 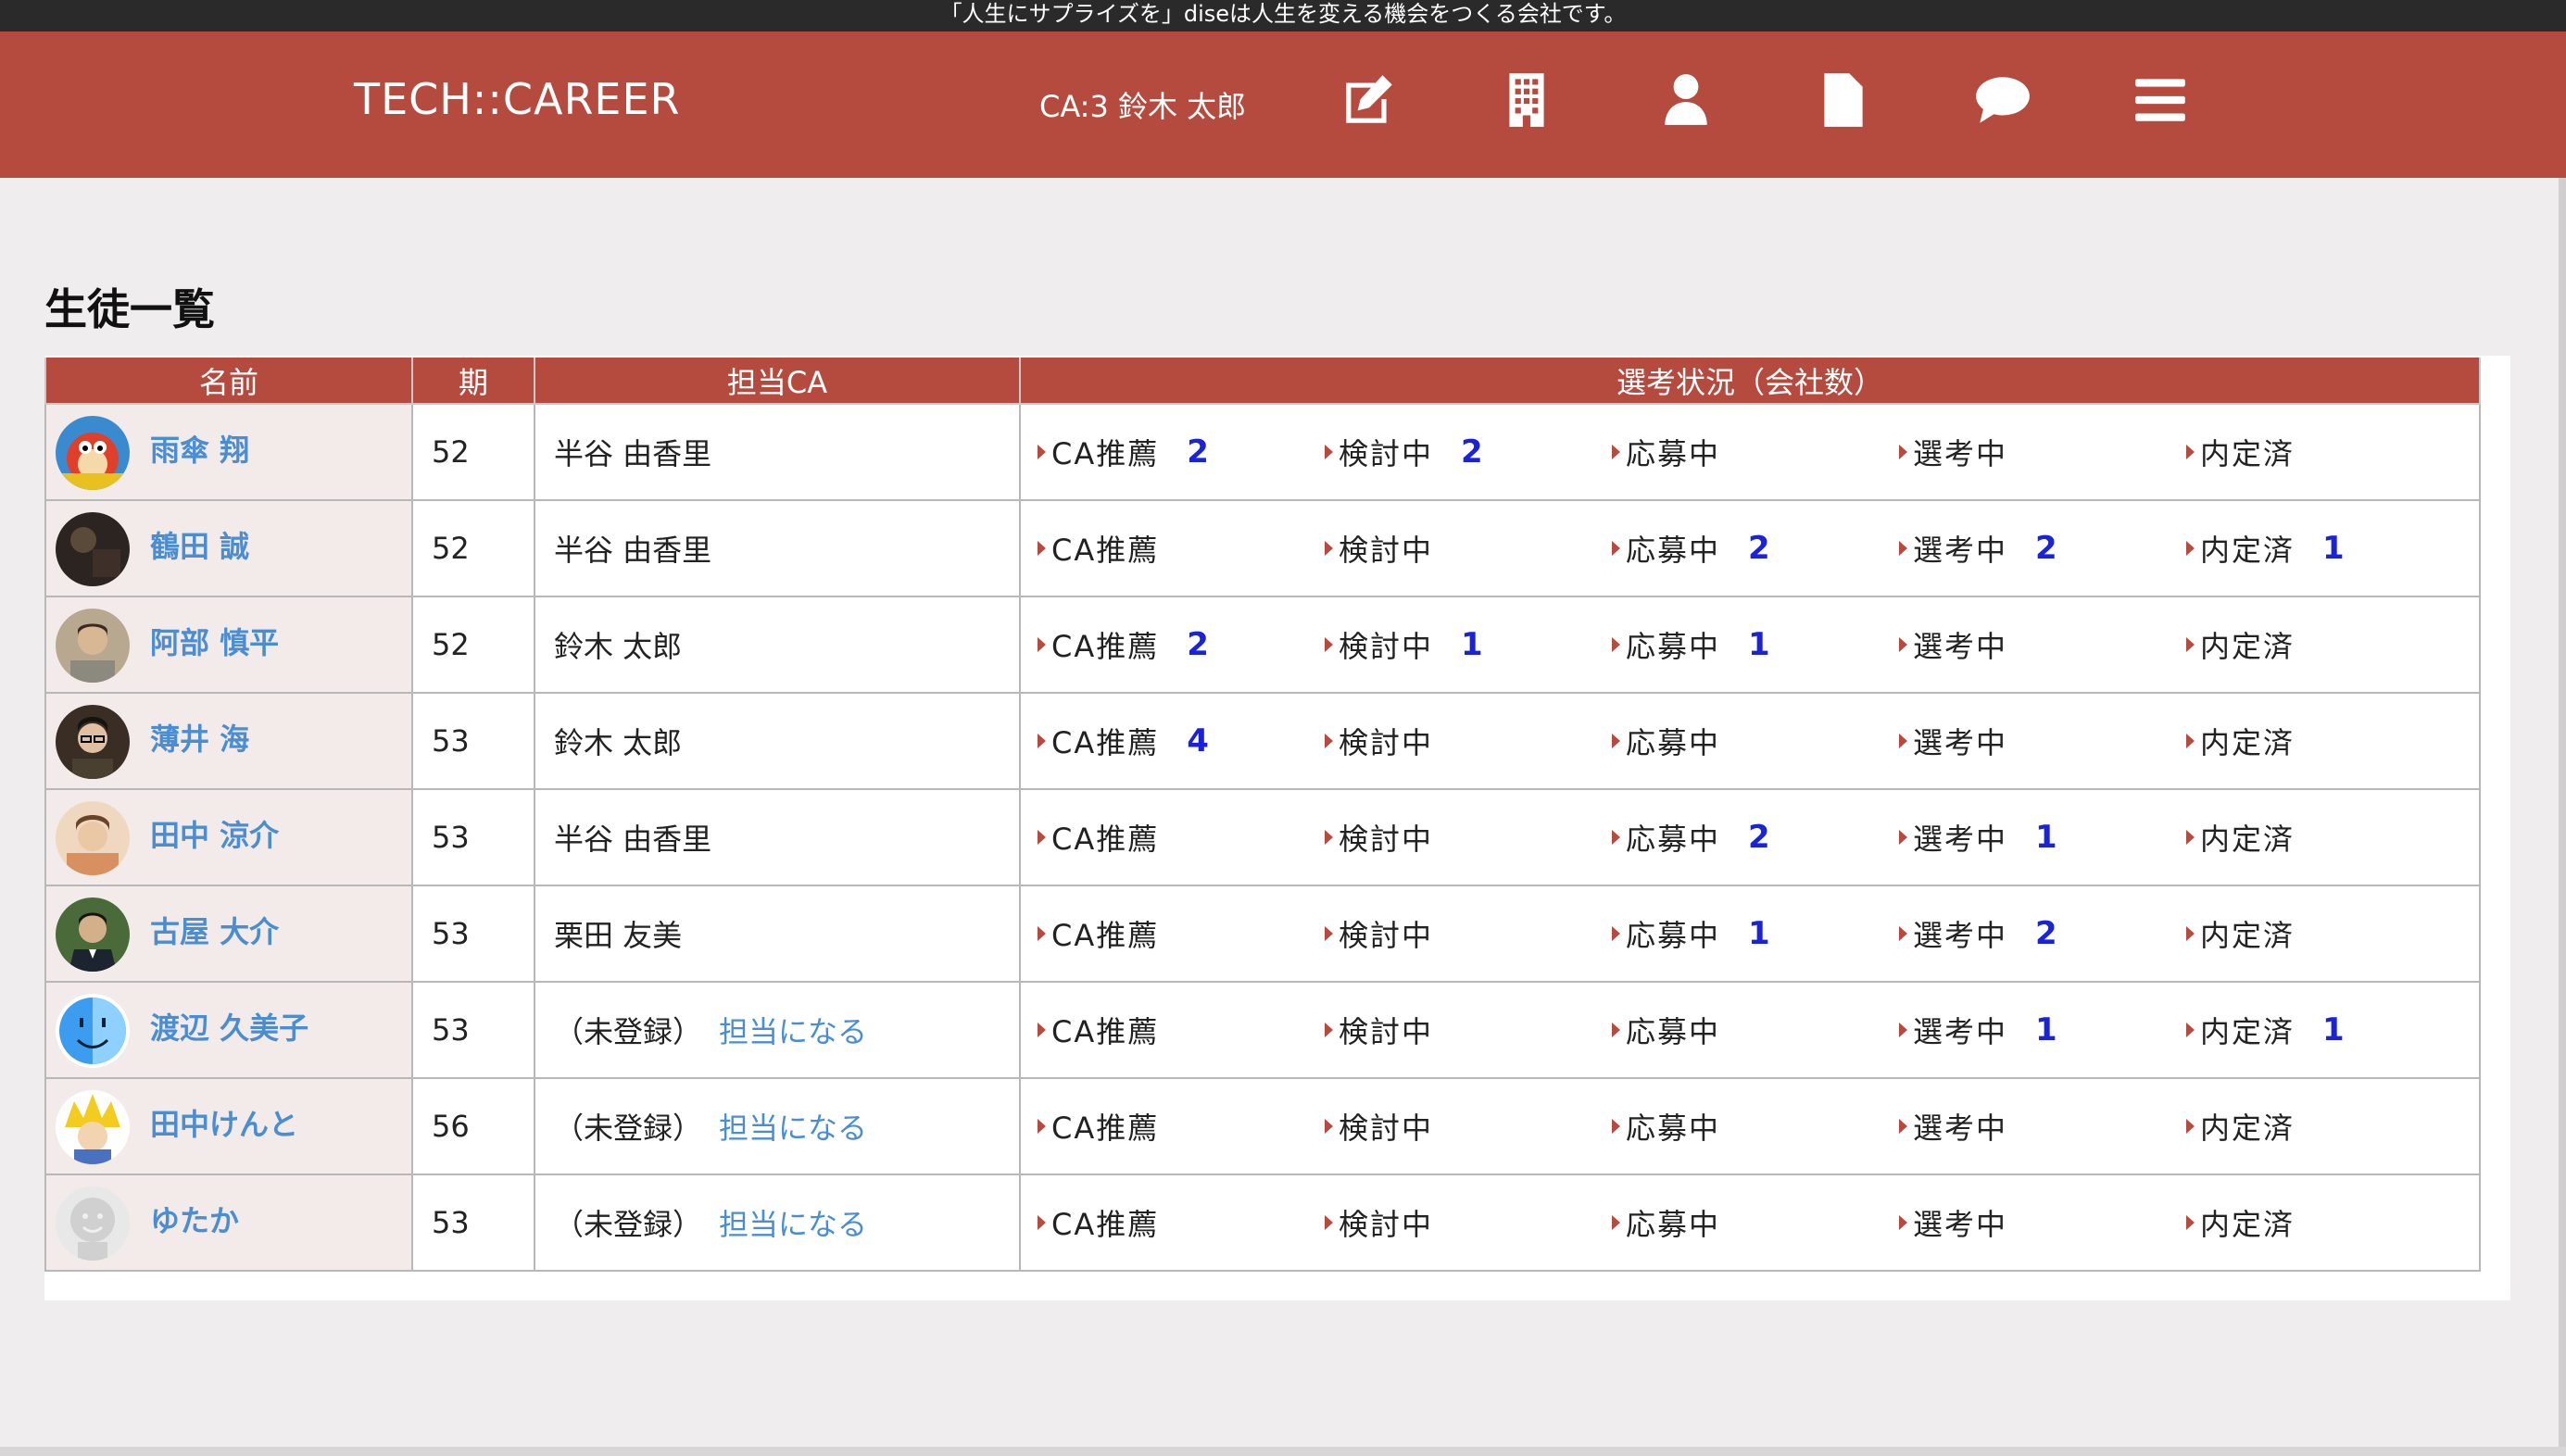 I want to click on student-name-link: 田中けんと, so click(x=224, y=1122).